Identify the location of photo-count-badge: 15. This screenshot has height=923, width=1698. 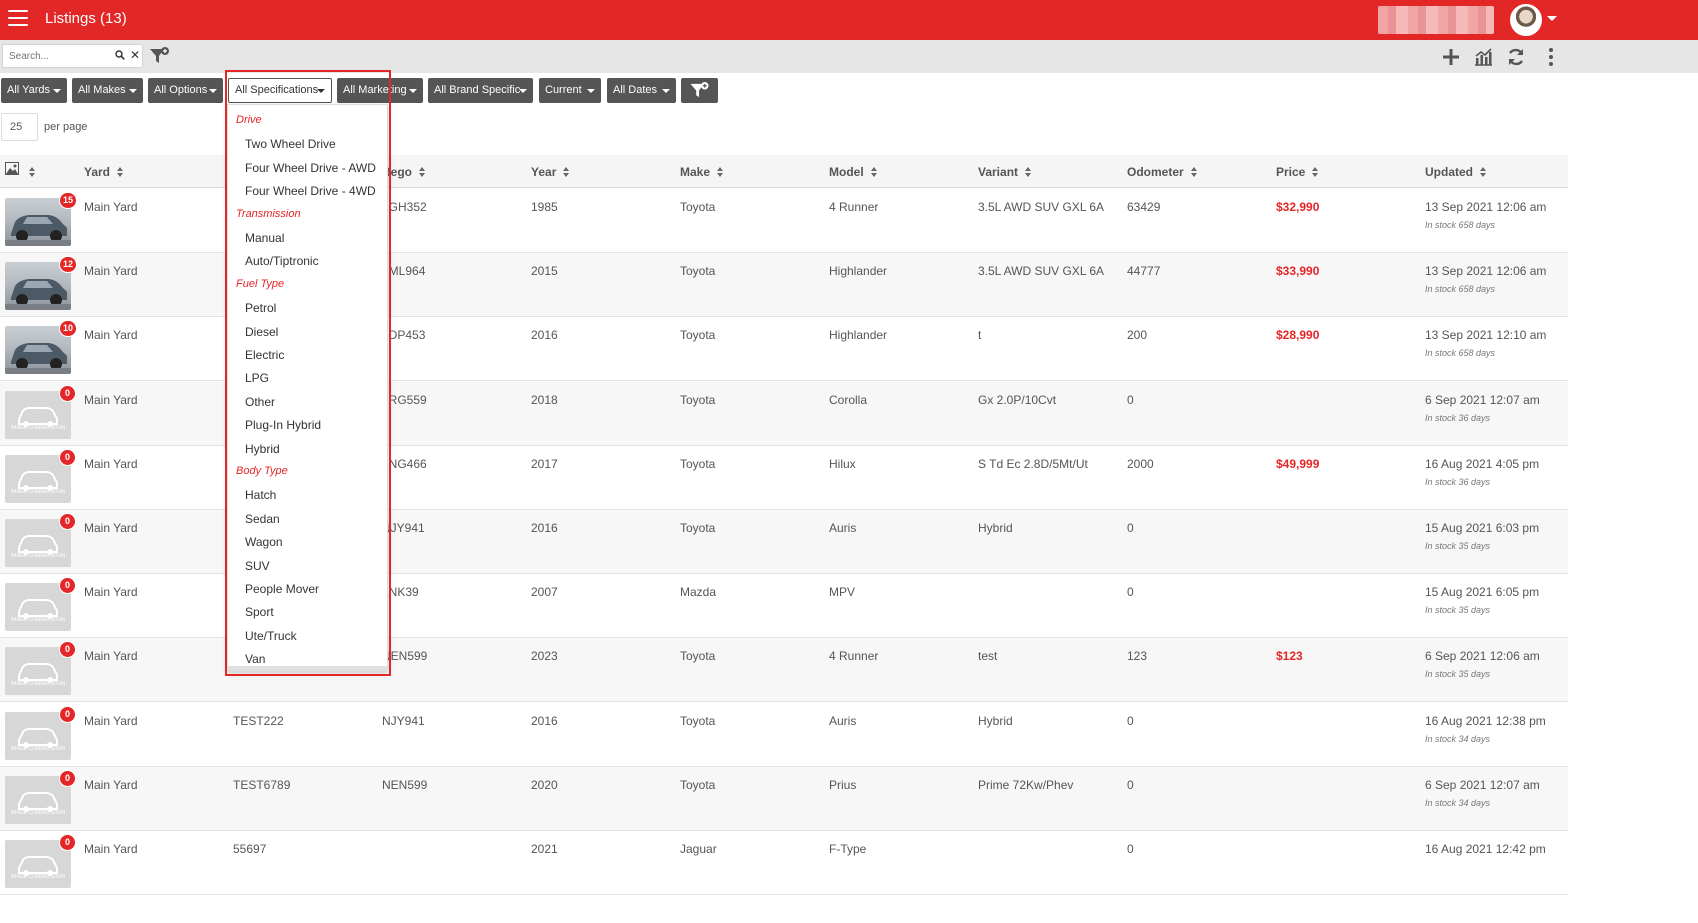
(68, 200).